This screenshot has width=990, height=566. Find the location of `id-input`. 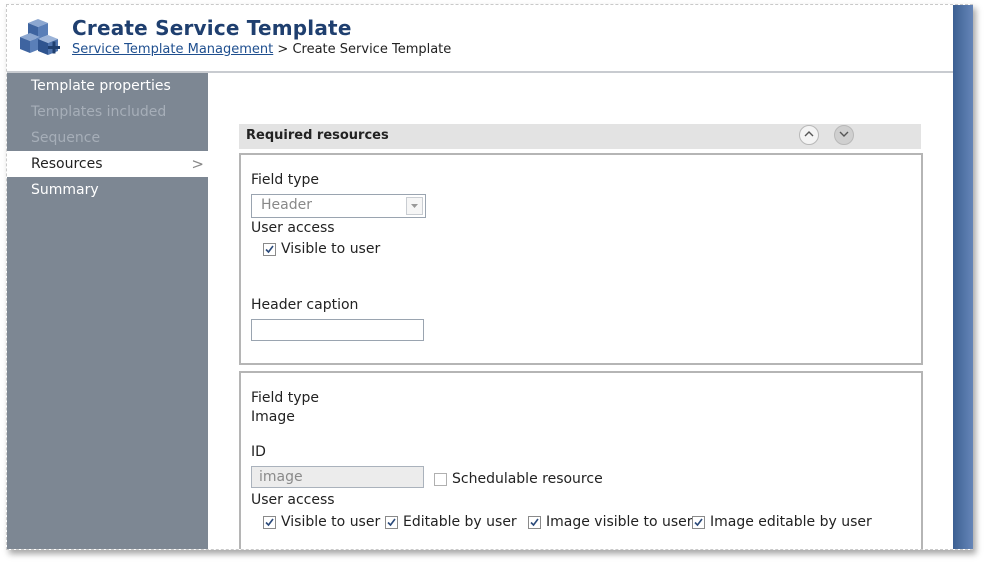

id-input is located at coordinates (337, 477).